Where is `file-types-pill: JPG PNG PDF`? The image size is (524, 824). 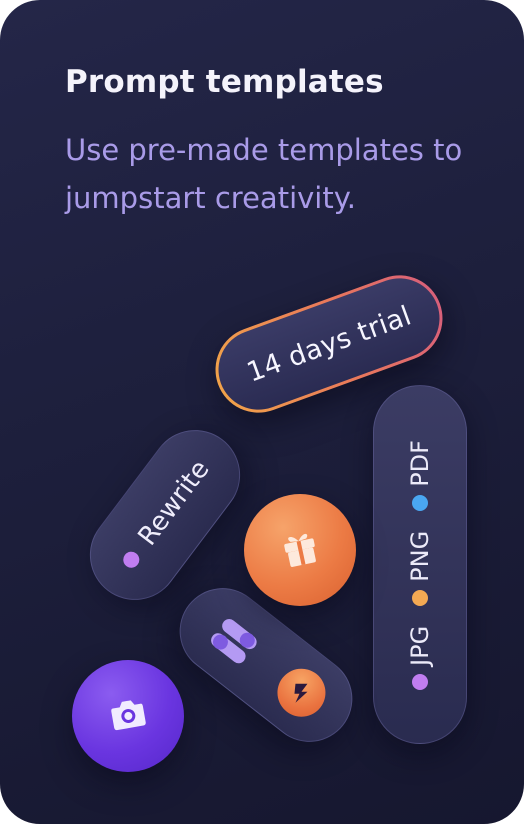 file-types-pill: JPG PNG PDF is located at coordinates (420, 564).